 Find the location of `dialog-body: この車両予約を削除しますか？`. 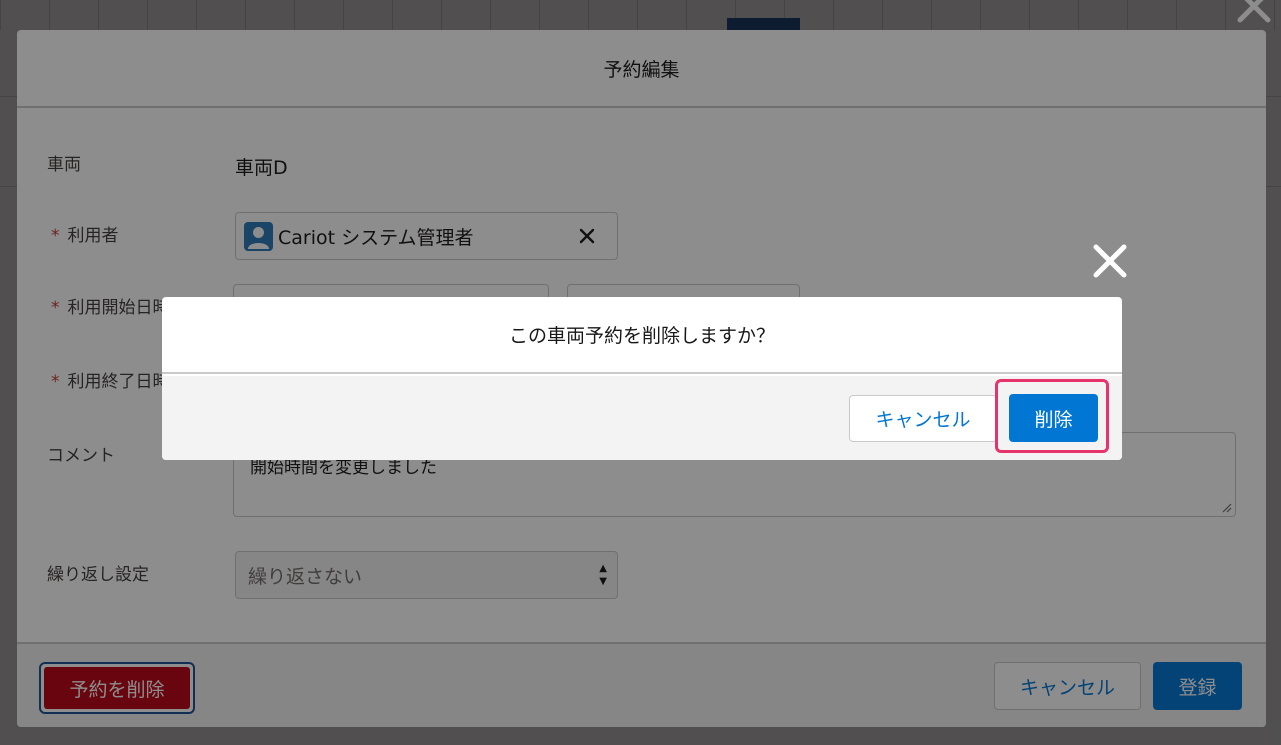

dialog-body: この車両予約を削除しますか？ is located at coordinates (642, 335).